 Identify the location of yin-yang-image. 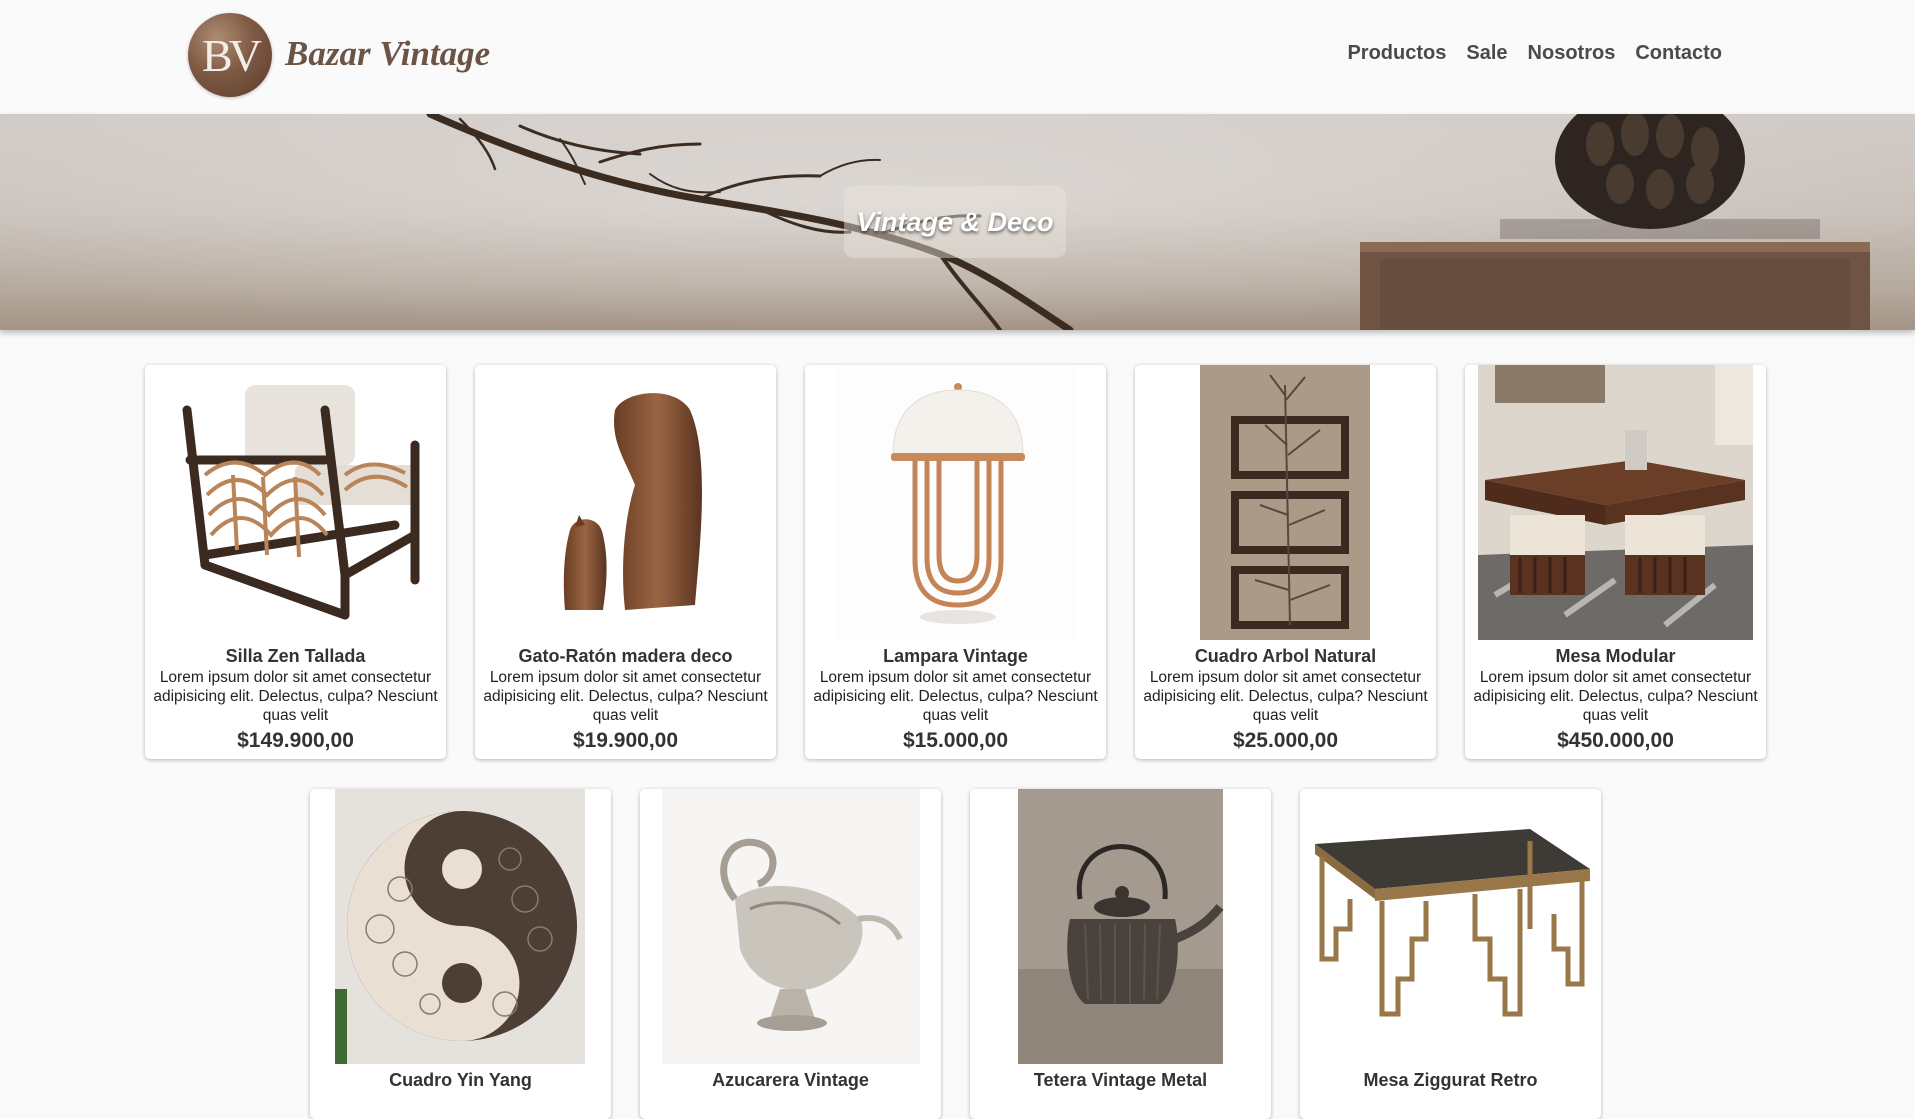
(460, 926).